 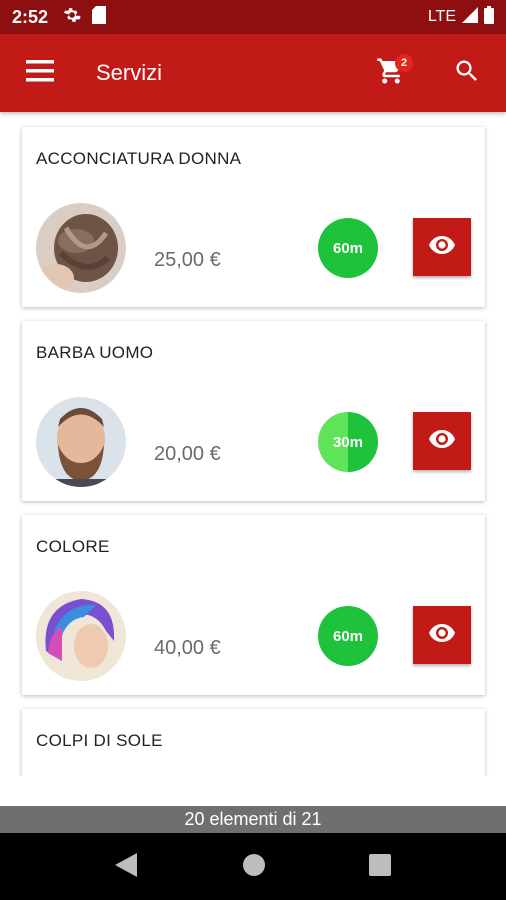 I want to click on cart-button: 2, so click(x=391, y=73).